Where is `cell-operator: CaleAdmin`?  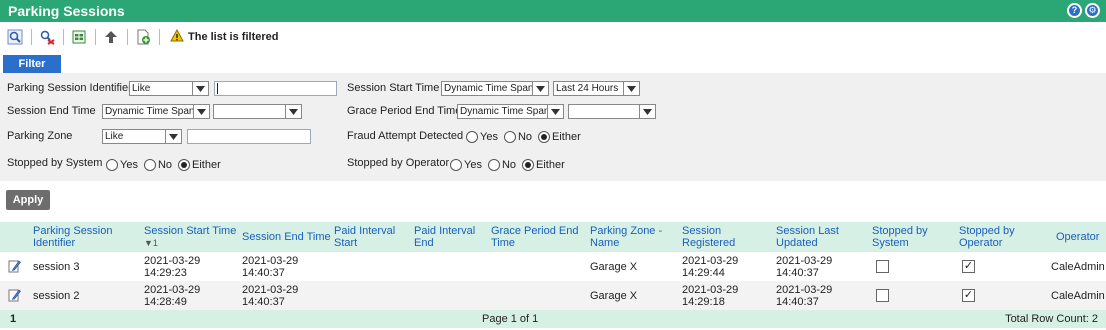 cell-operator: CaleAdmin is located at coordinates (1078, 296).